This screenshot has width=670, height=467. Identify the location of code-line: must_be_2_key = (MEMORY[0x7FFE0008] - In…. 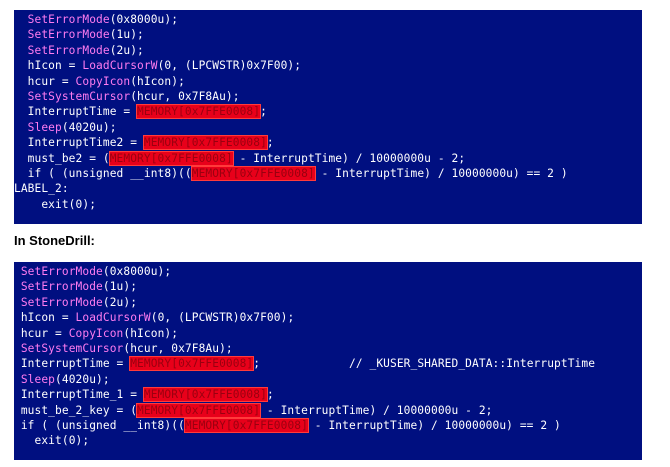
(328, 410).